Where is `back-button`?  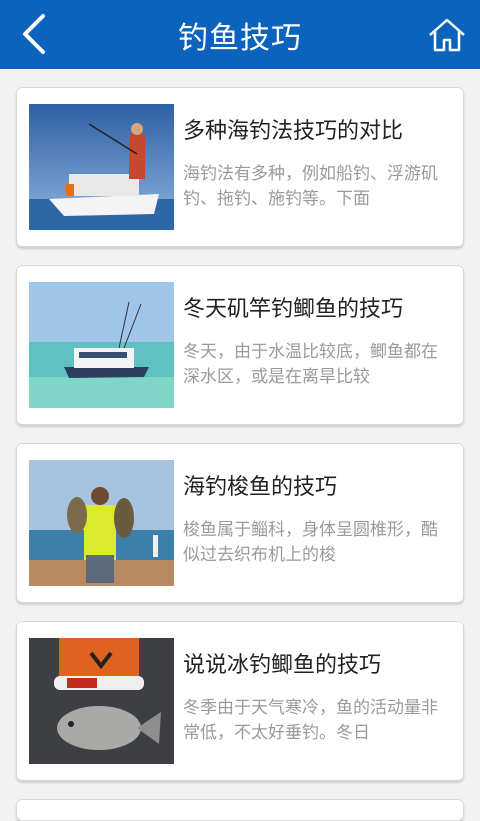
back-button is located at coordinates (34, 34).